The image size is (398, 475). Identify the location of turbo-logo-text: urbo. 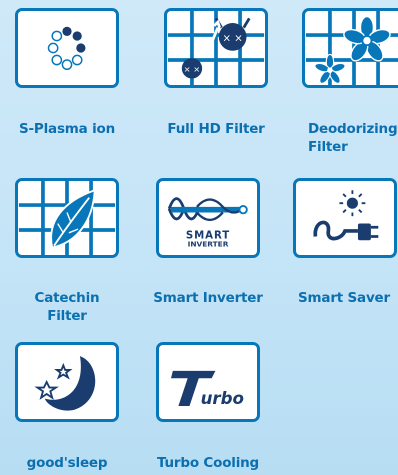
(222, 398).